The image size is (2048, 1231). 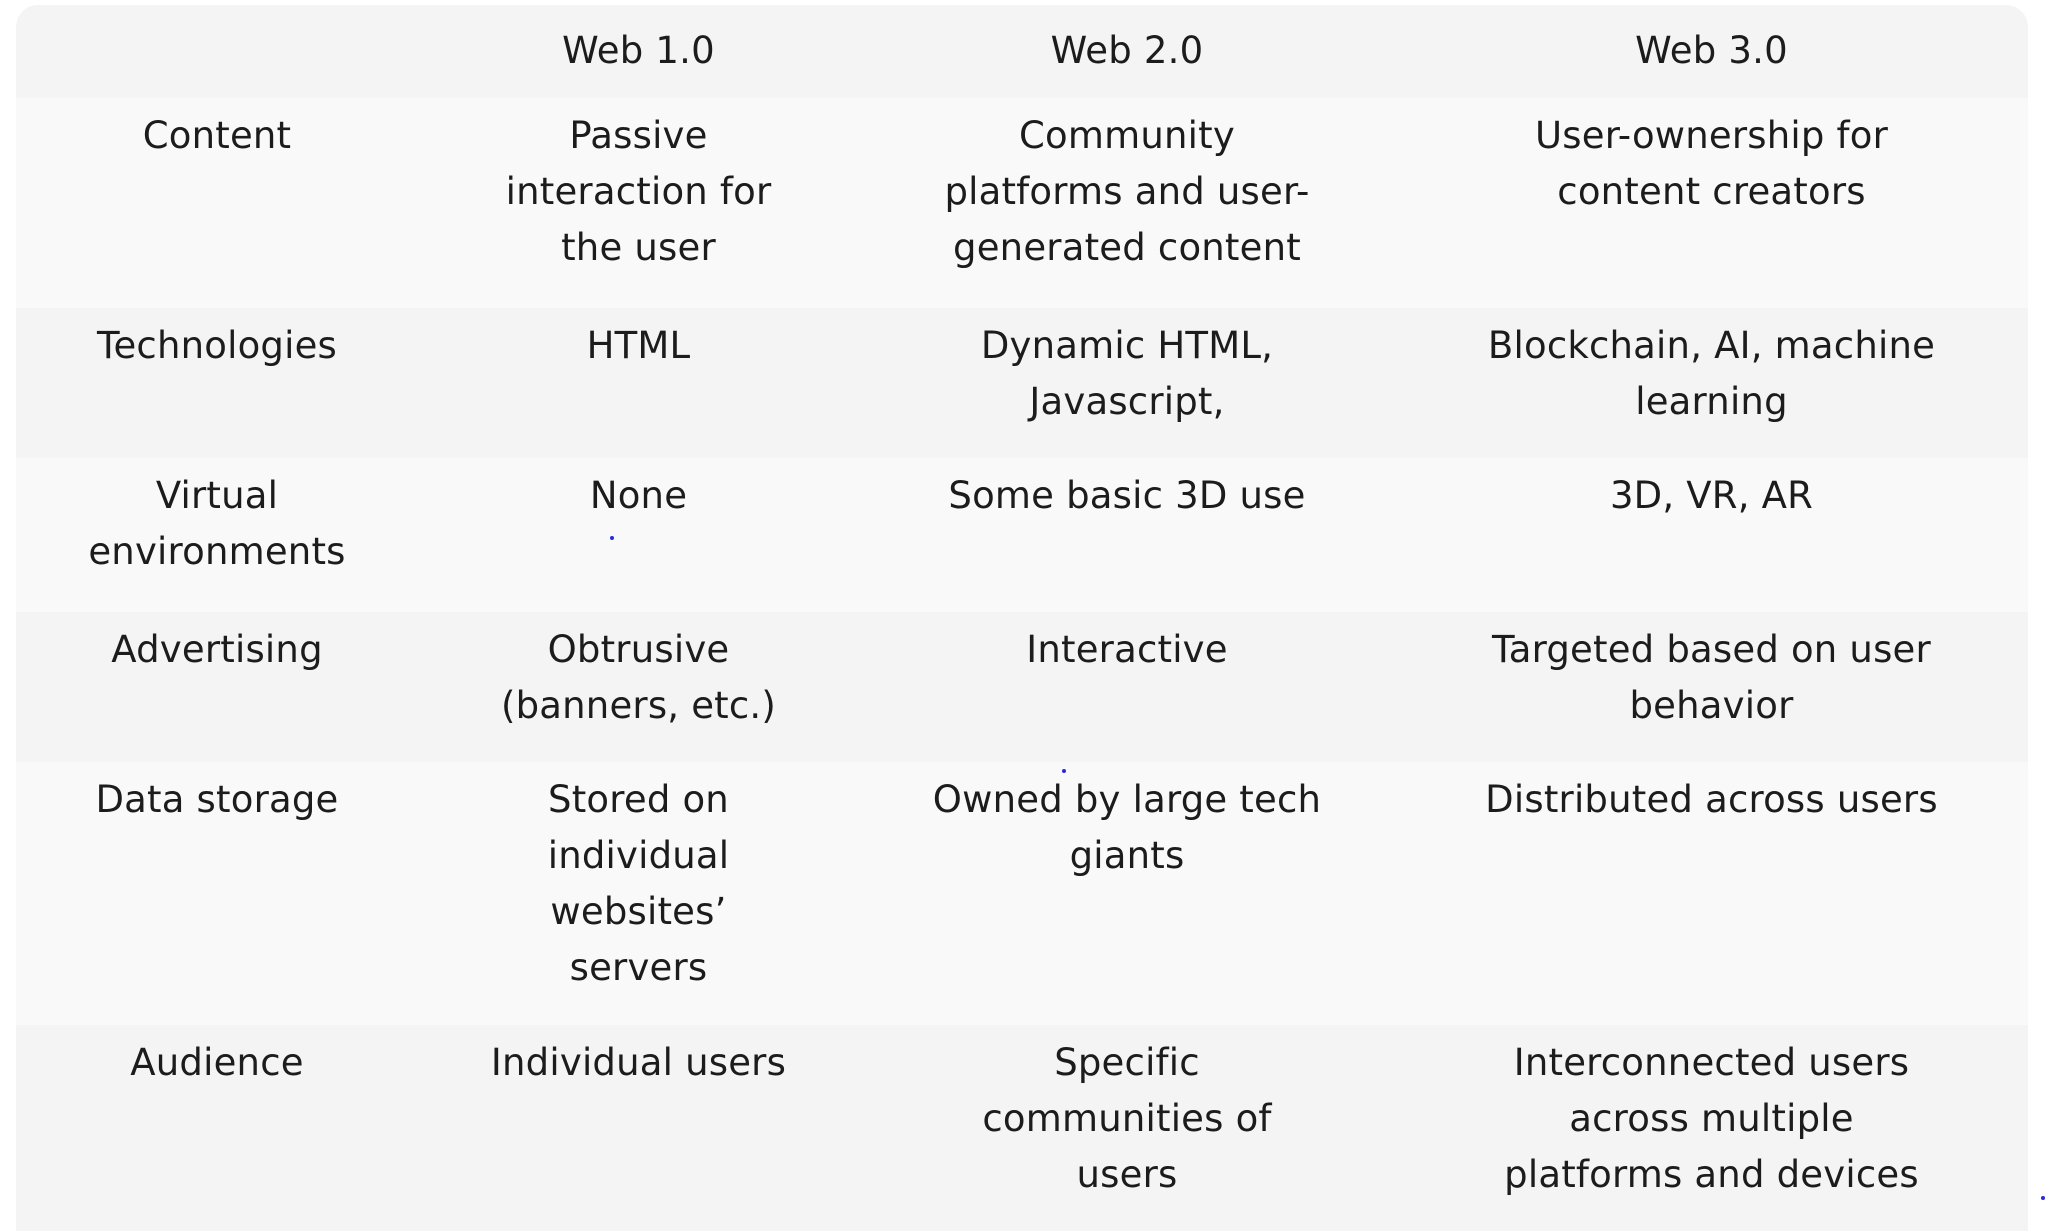 I want to click on cell-web3: Targeted based on user behavior, so click(x=1711, y=677).